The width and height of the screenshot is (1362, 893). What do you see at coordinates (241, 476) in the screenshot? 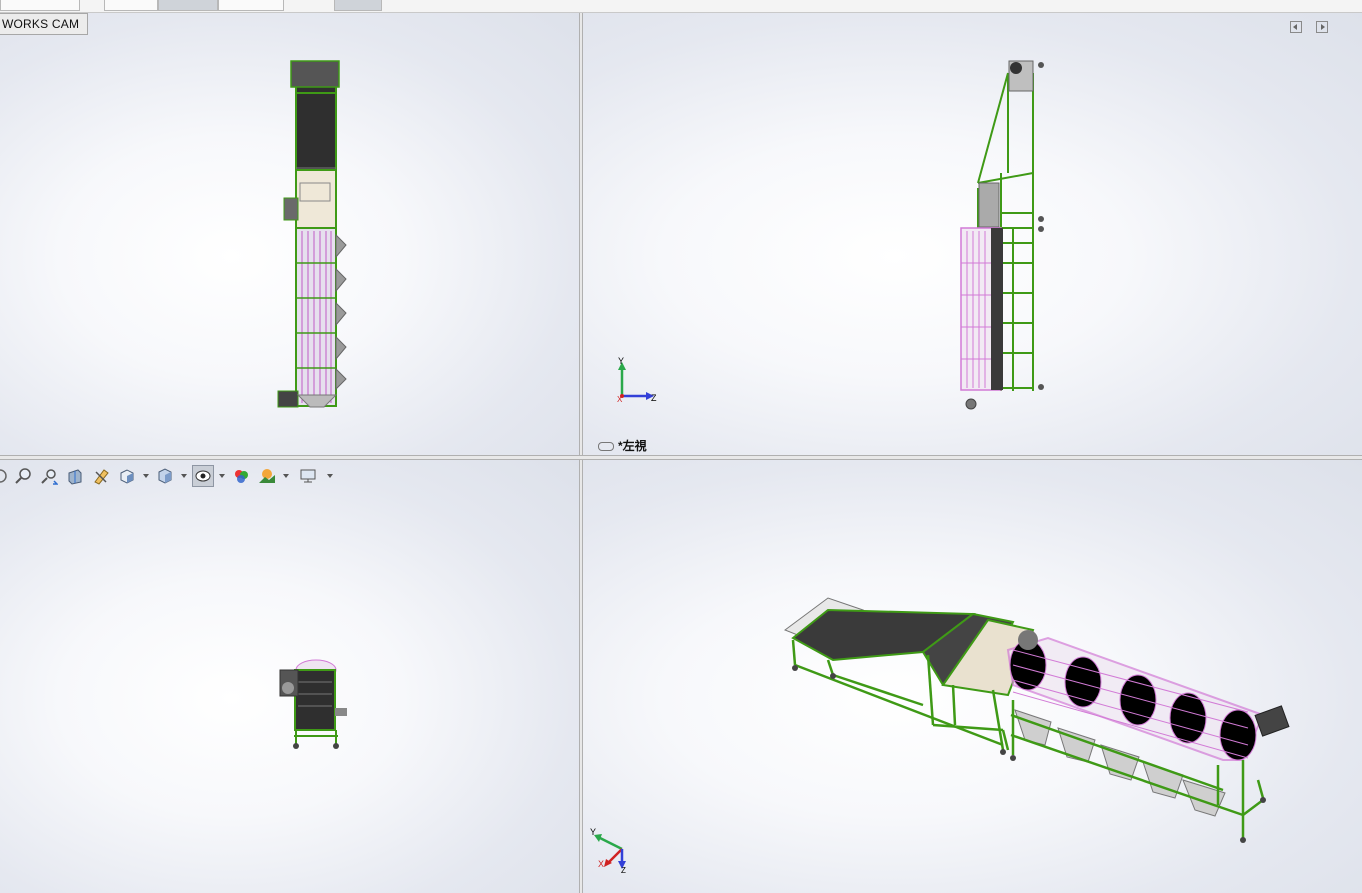
I see `edit-appearance-icon` at bounding box center [241, 476].